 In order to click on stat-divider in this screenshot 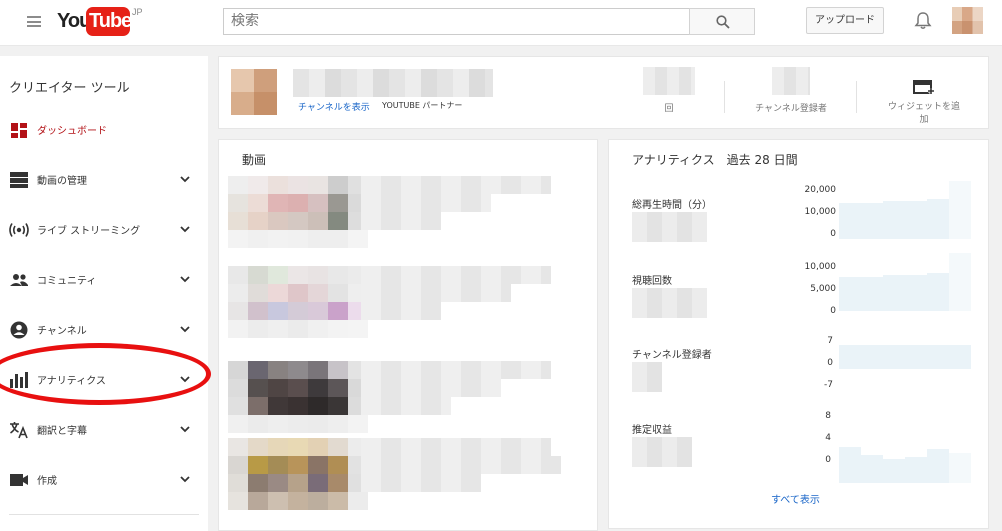, I will do `click(724, 97)`.